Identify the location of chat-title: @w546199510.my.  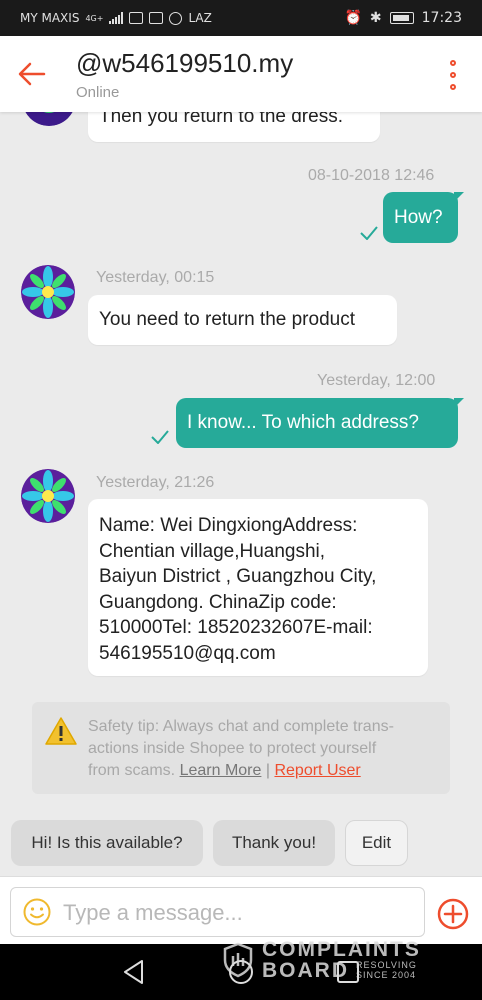
(185, 63).